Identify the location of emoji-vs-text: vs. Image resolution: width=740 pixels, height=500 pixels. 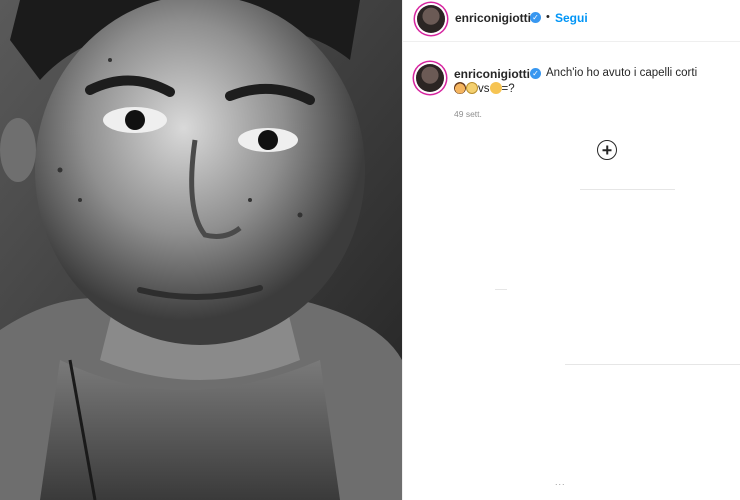
(484, 89).